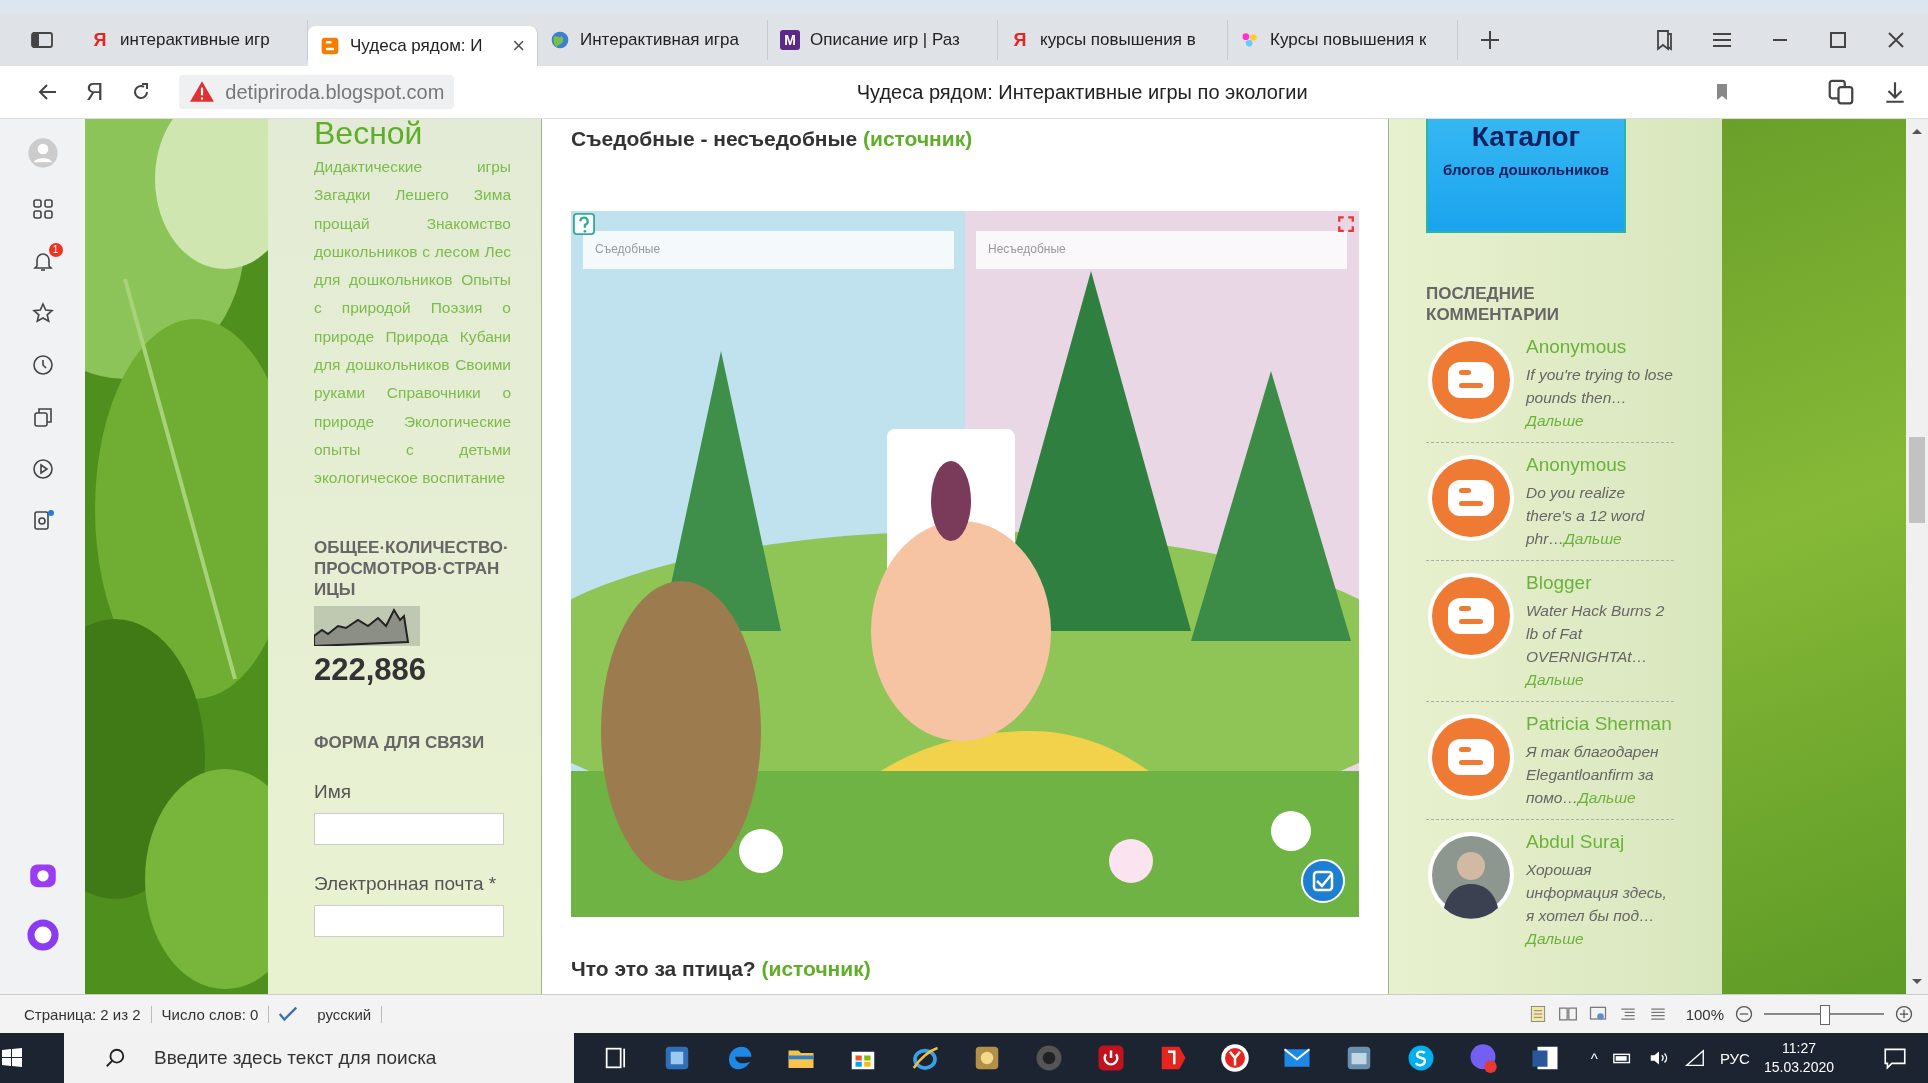 This screenshot has height=1083, width=1928. Describe the element at coordinates (790, 40) in the screenshot. I see `letter-icon: M` at that location.